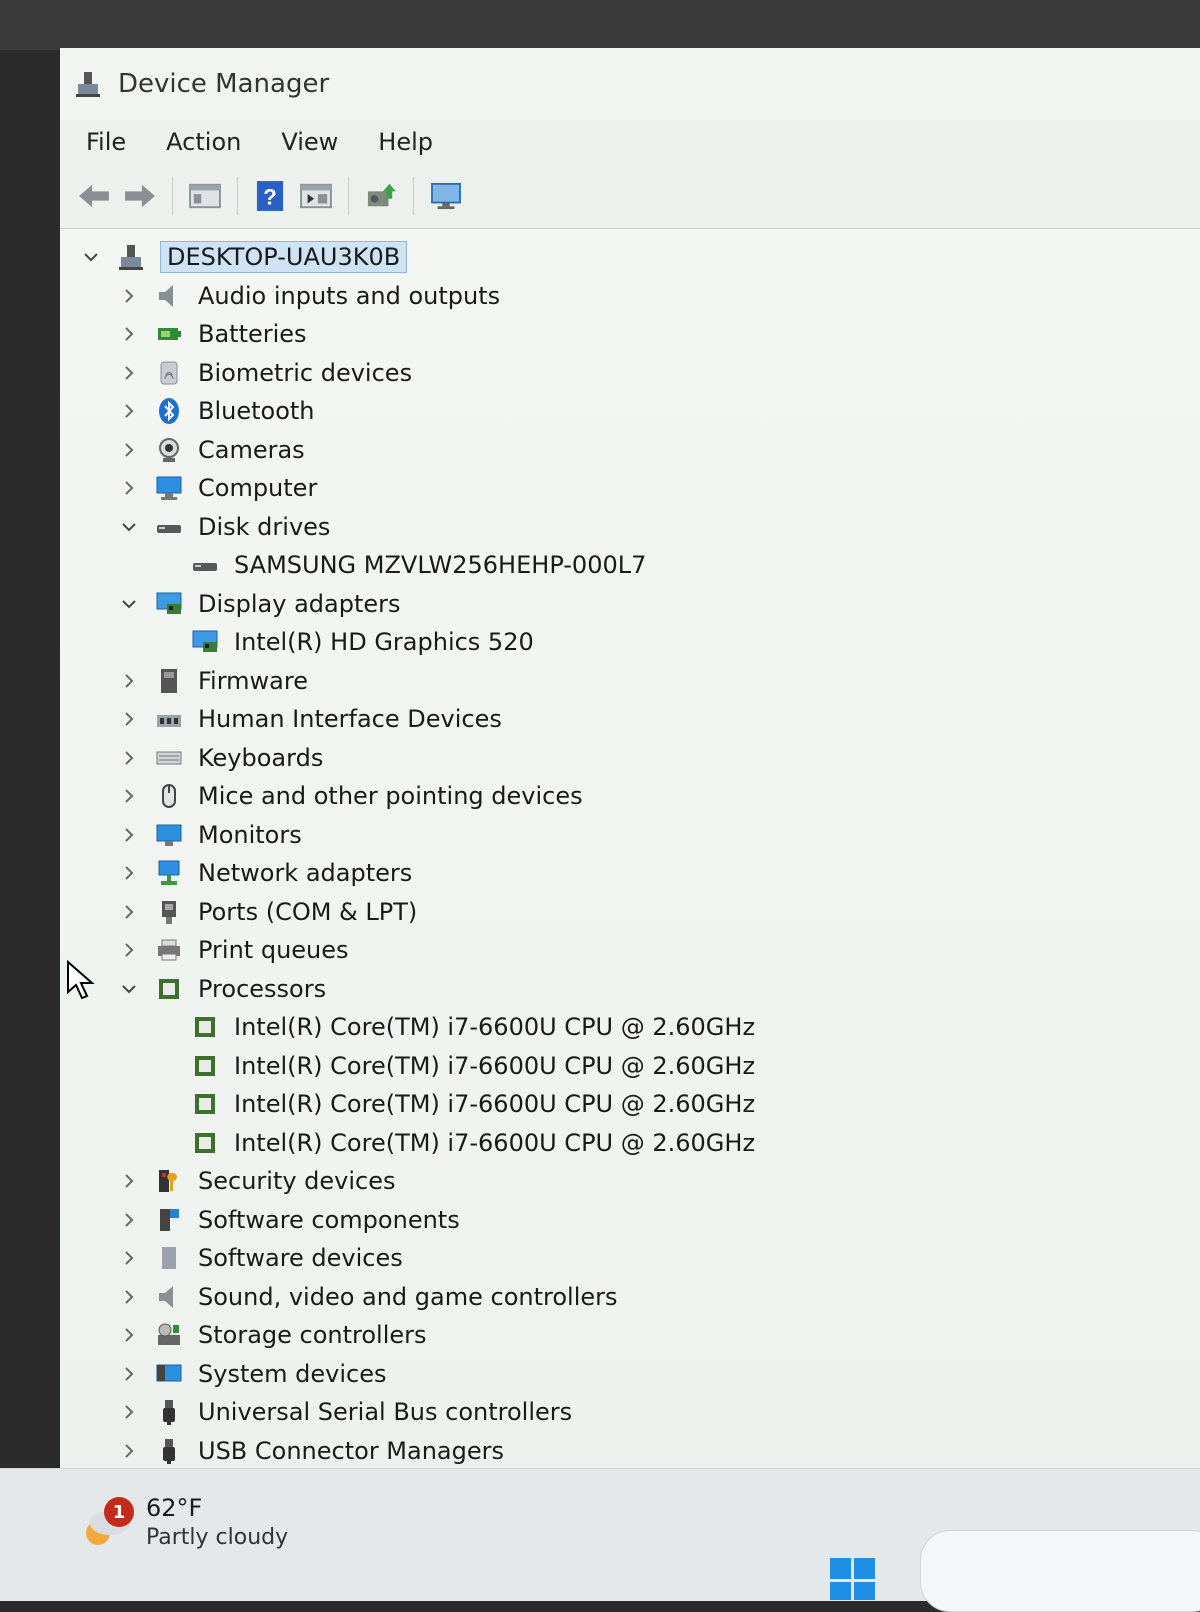  I want to click on tree-category: Computer, so click(630, 488).